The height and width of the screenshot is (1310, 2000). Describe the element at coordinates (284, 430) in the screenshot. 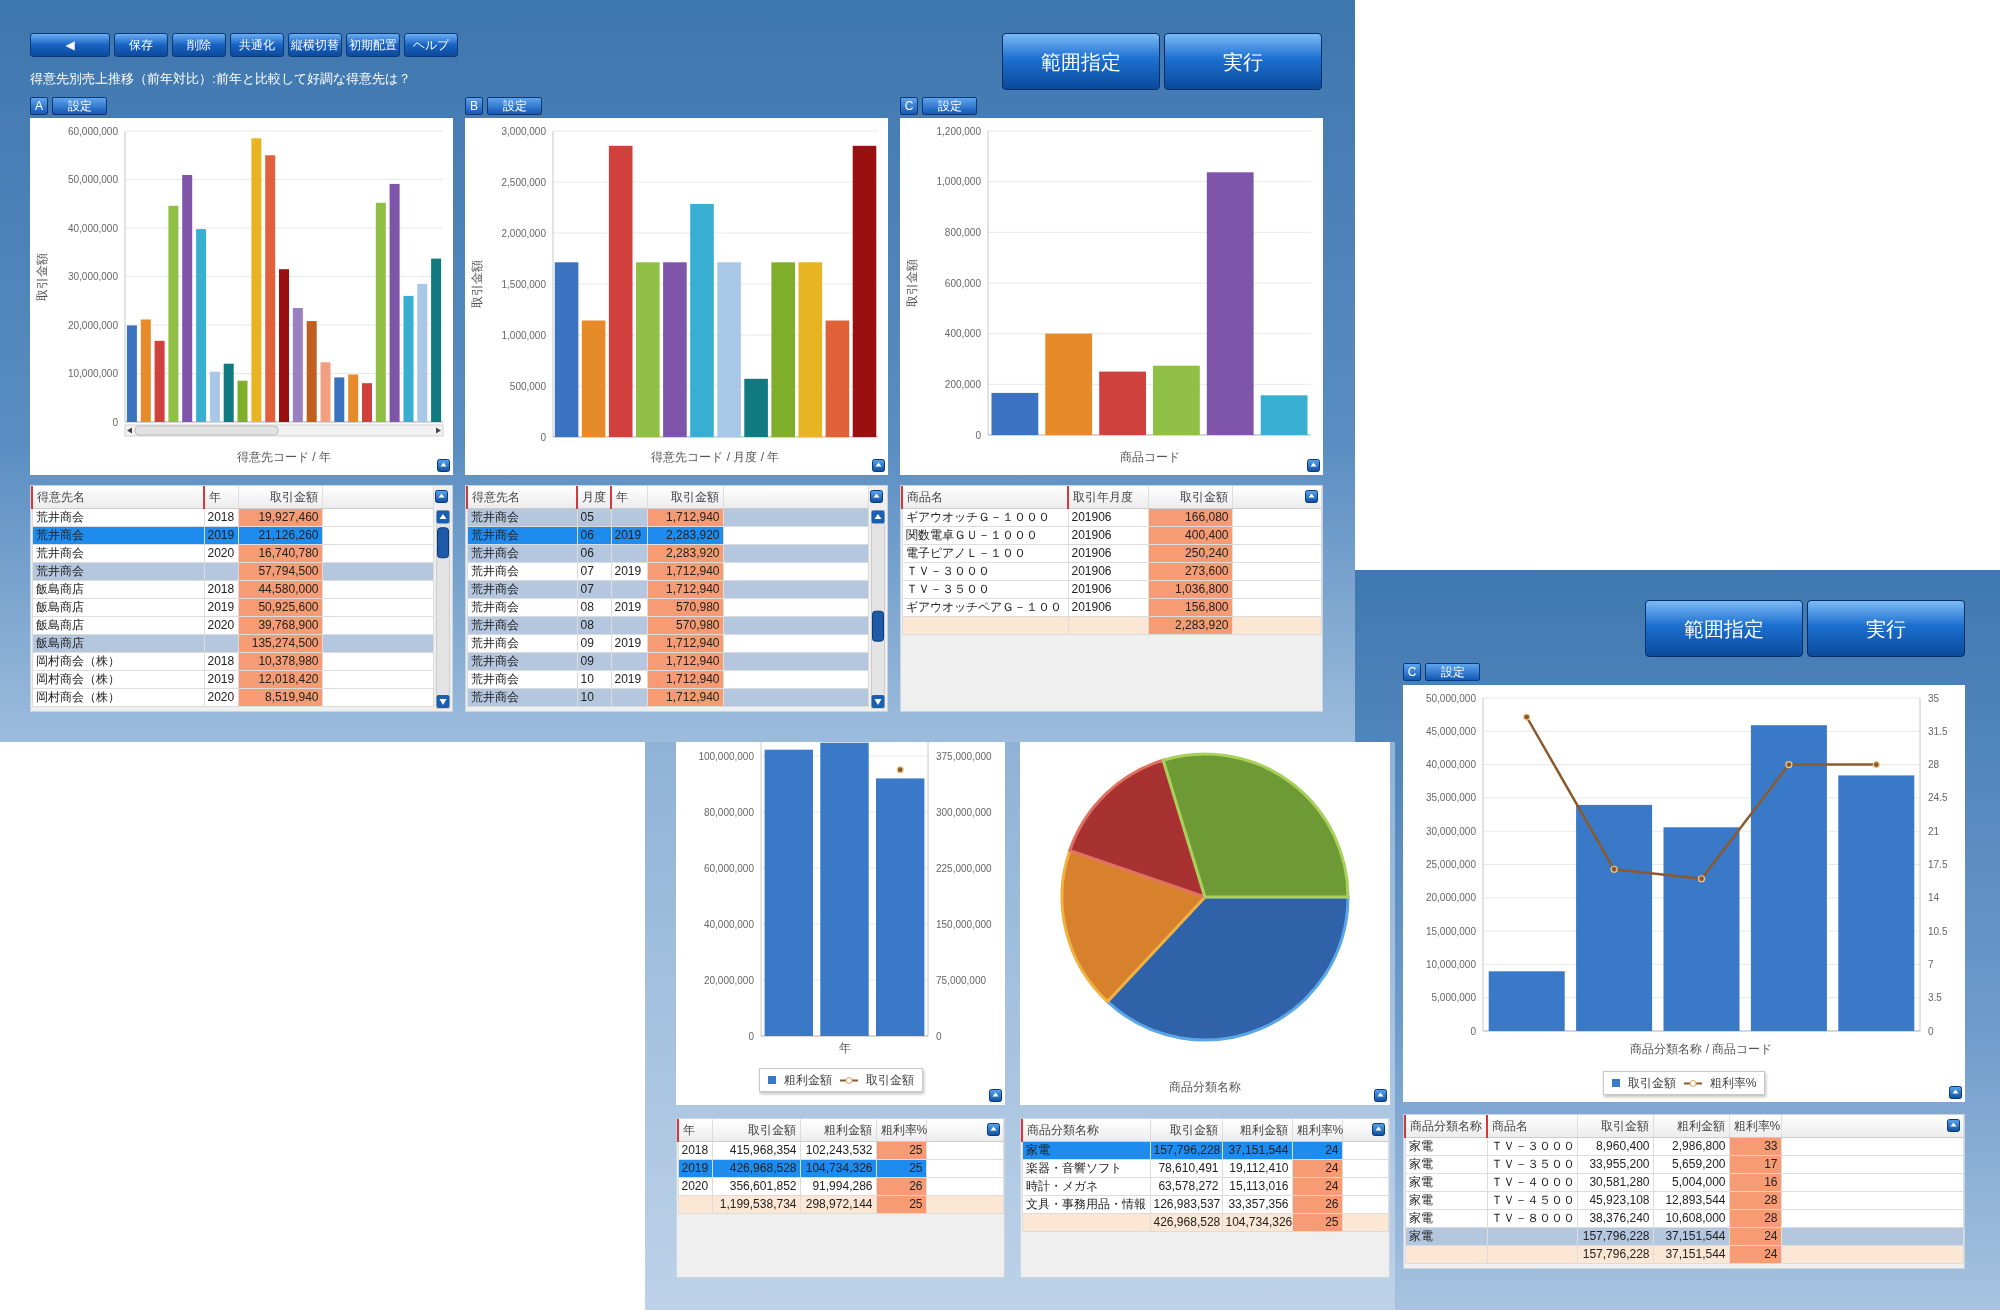

I see `horizontal-scrollbar` at that location.